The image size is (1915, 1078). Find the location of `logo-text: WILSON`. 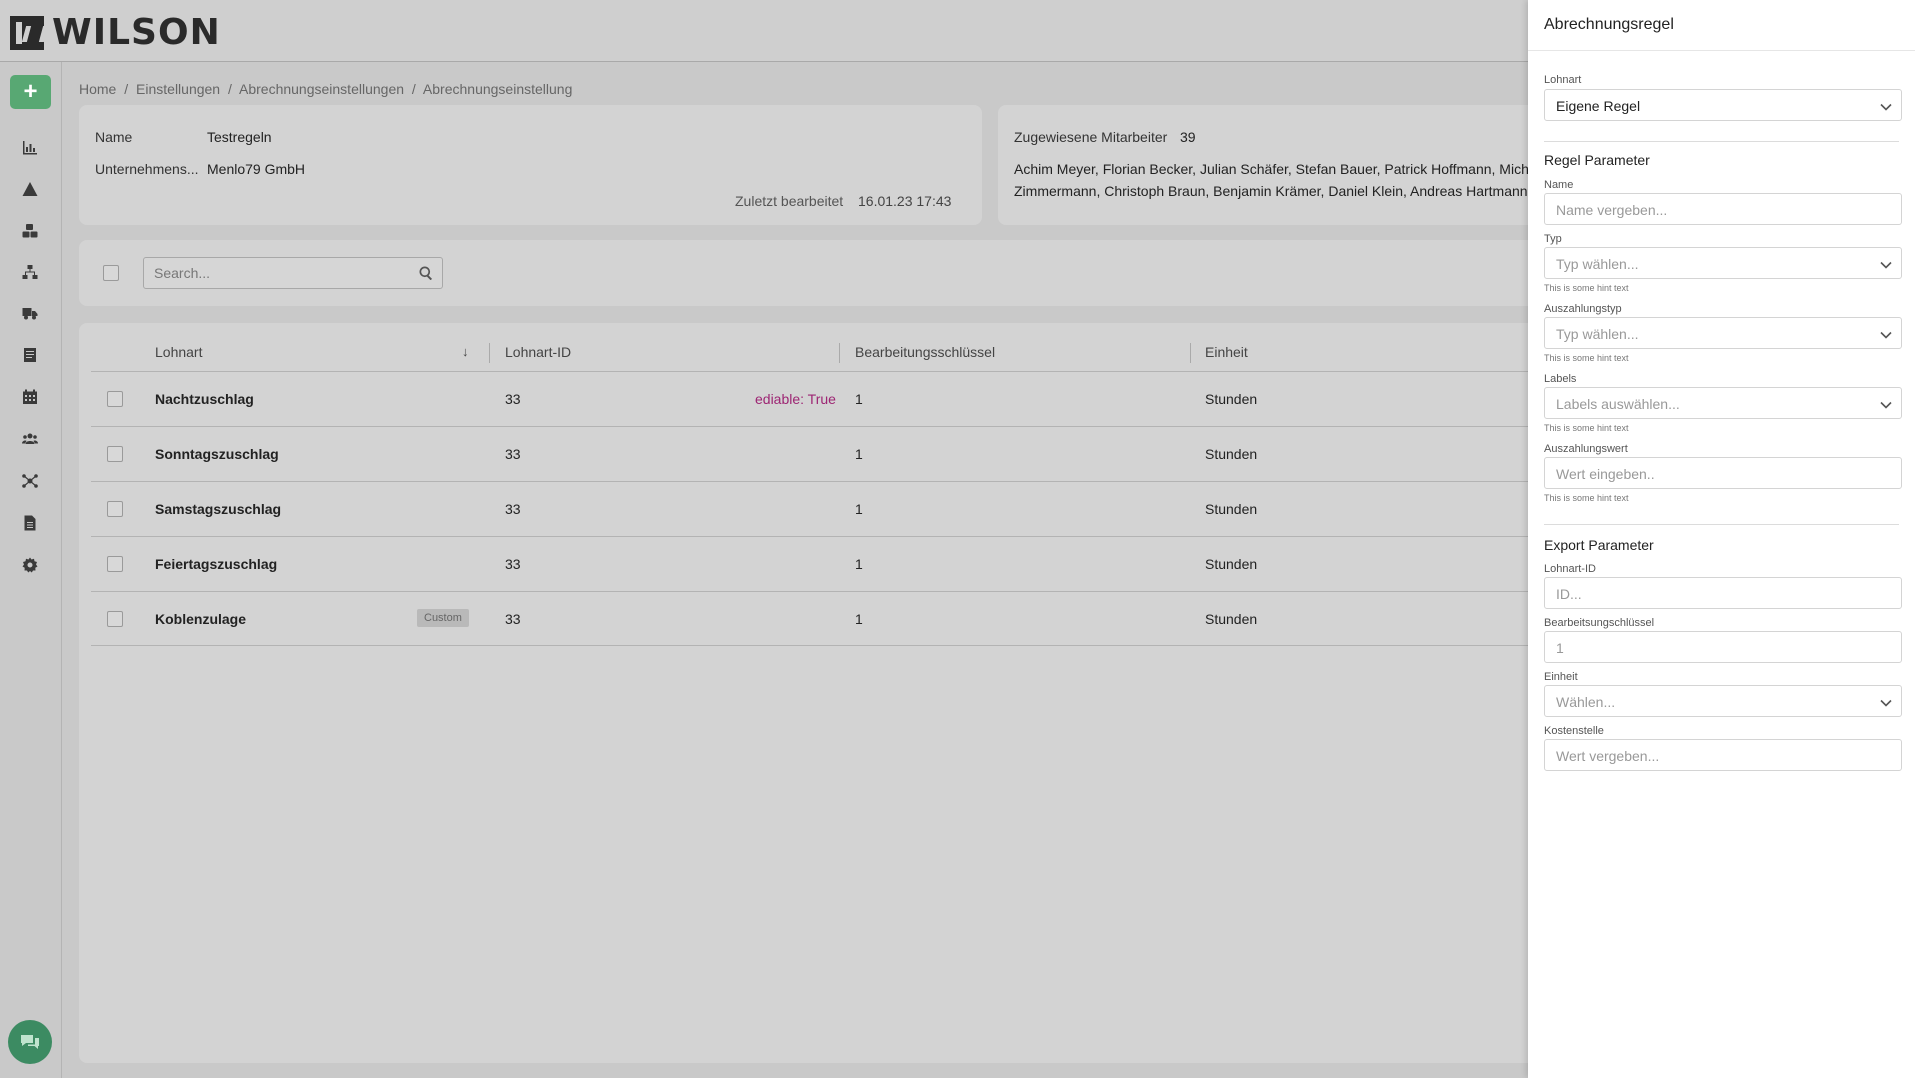

logo-text: WILSON is located at coordinates (136, 32).